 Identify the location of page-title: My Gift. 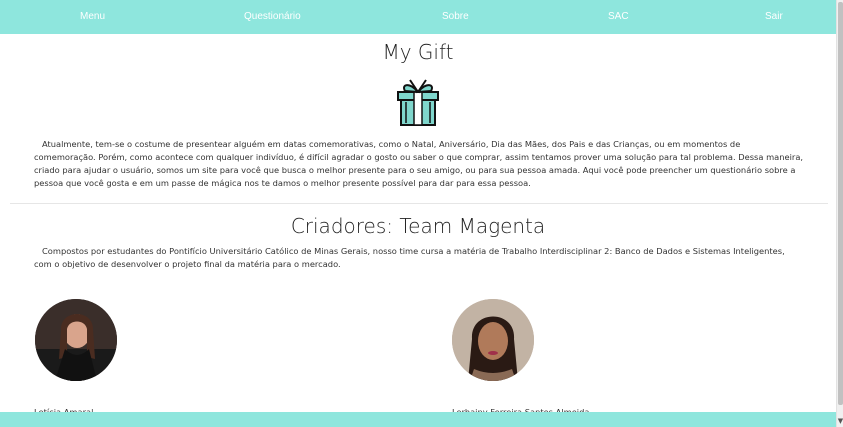
(418, 52).